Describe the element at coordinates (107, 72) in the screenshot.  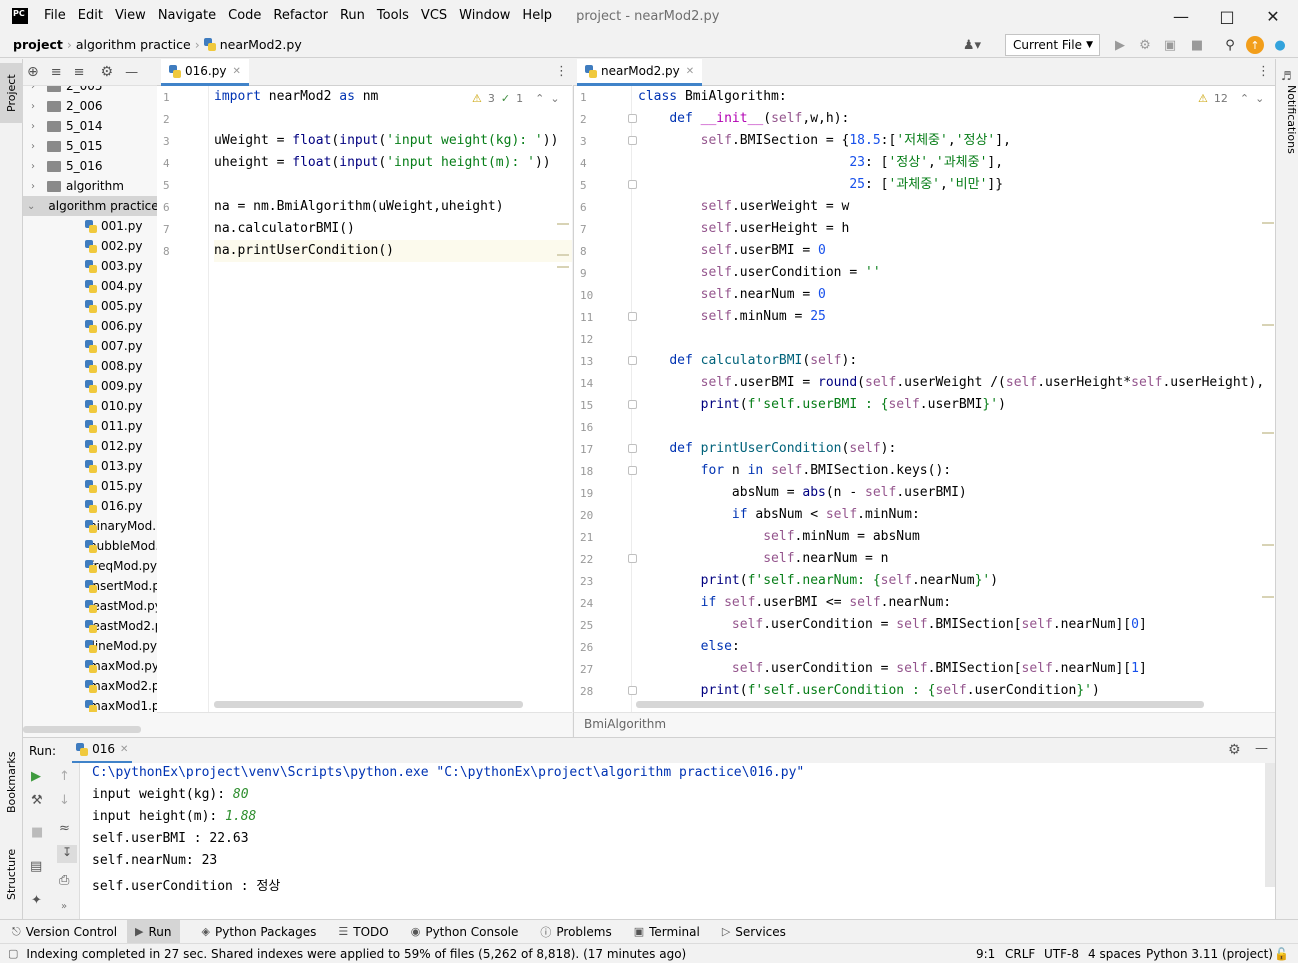
I see `gear-icon: ⚙` at that location.